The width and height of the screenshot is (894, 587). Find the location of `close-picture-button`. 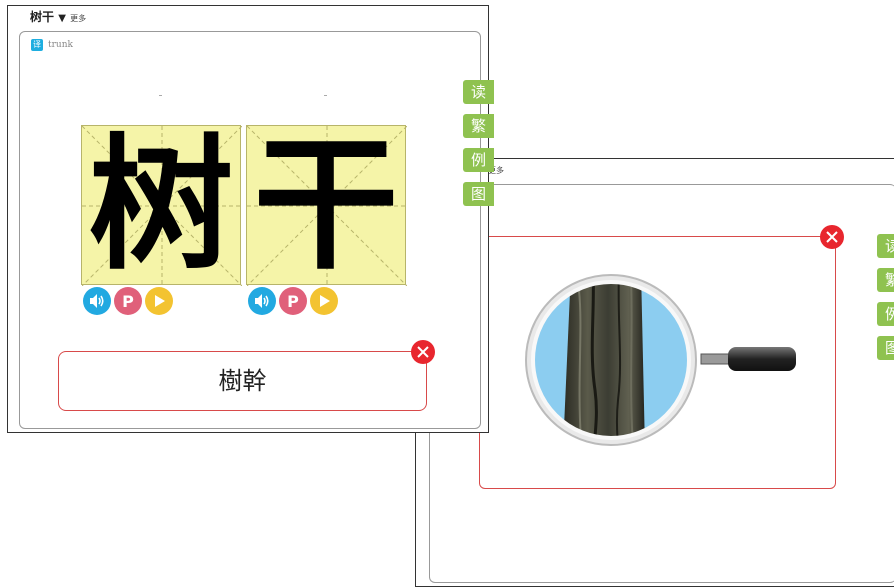

close-picture-button is located at coordinates (832, 237).